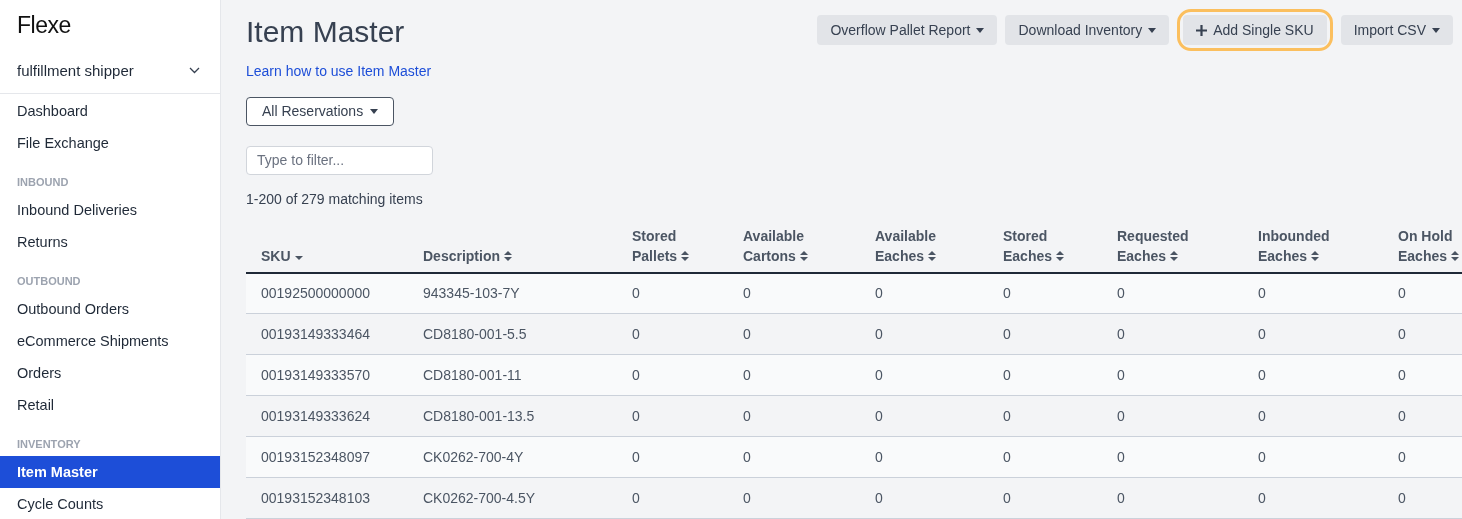 Image resolution: width=1462 pixels, height=519 pixels. I want to click on column-header: Stored Eaches, so click(1048, 245).